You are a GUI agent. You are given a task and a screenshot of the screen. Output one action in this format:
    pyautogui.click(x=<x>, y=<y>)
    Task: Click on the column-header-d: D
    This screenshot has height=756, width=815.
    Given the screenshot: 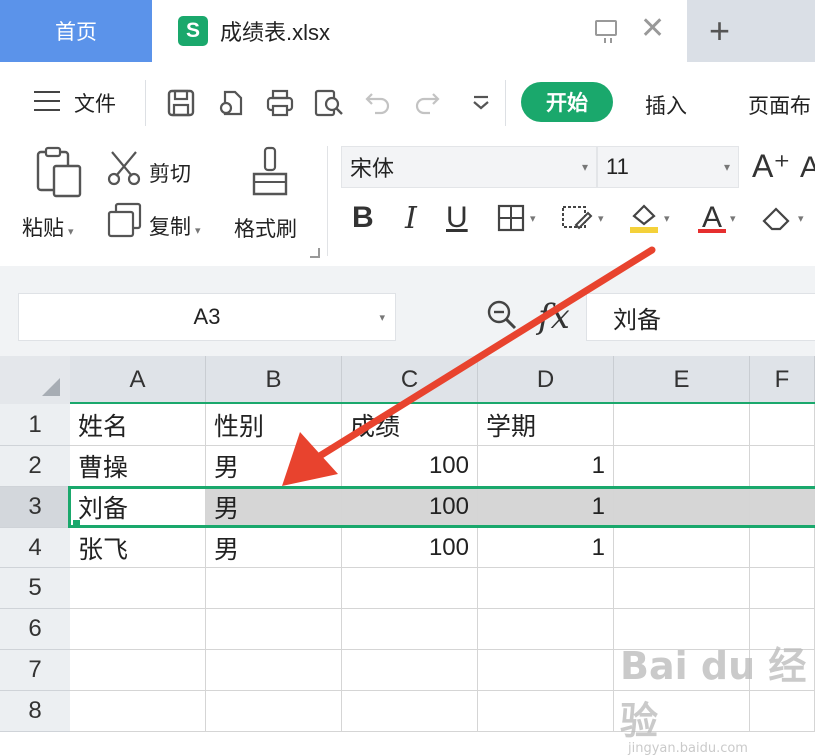 What is the action you would take?
    pyautogui.click(x=546, y=380)
    